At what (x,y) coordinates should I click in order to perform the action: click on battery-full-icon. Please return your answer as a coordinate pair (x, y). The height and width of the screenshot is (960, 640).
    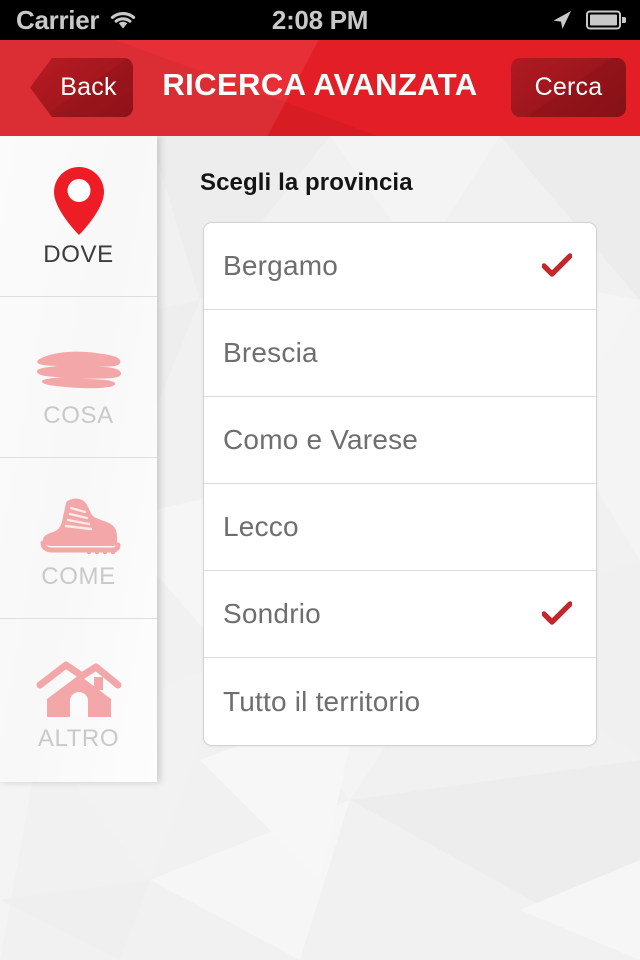
    Looking at the image, I should click on (606, 20).